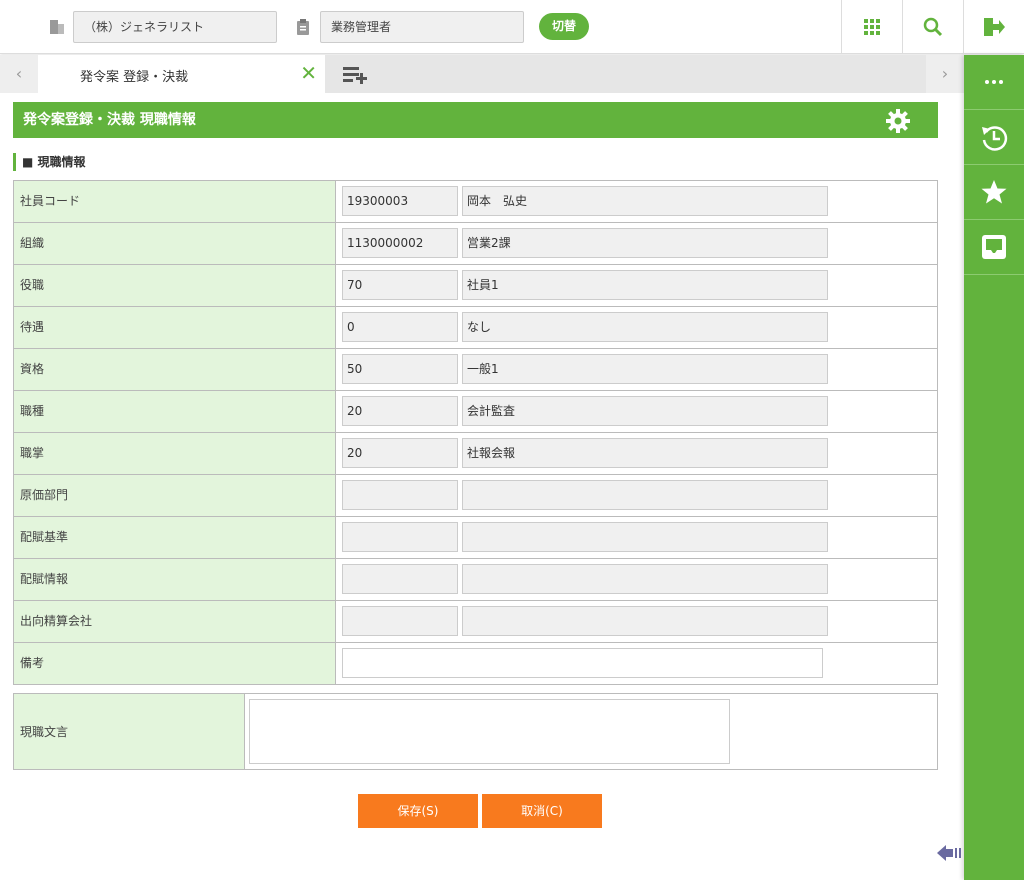 This screenshot has height=880, width=1024. I want to click on field-label: 現職文言, so click(129, 731).